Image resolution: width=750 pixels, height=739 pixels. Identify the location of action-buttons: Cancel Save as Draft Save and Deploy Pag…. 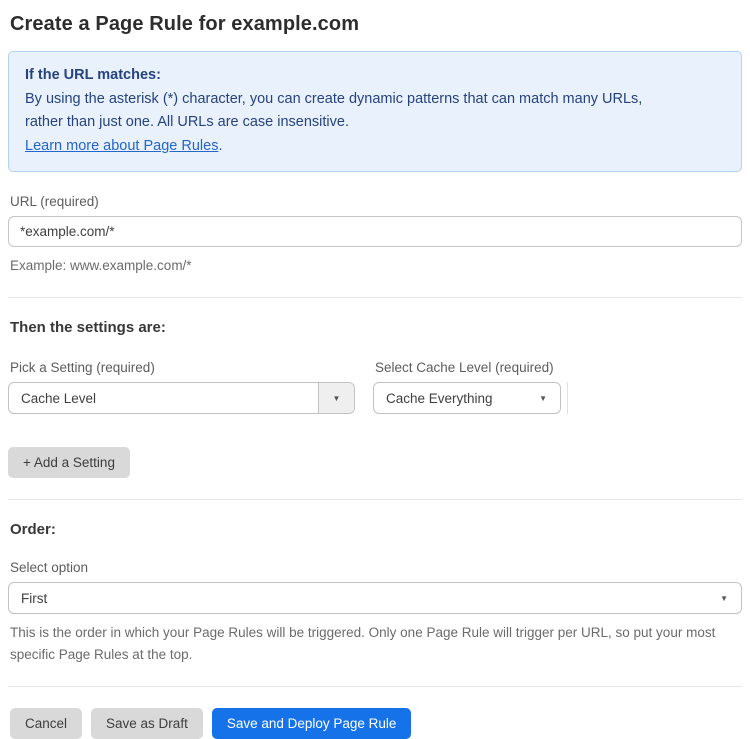
(375, 723).